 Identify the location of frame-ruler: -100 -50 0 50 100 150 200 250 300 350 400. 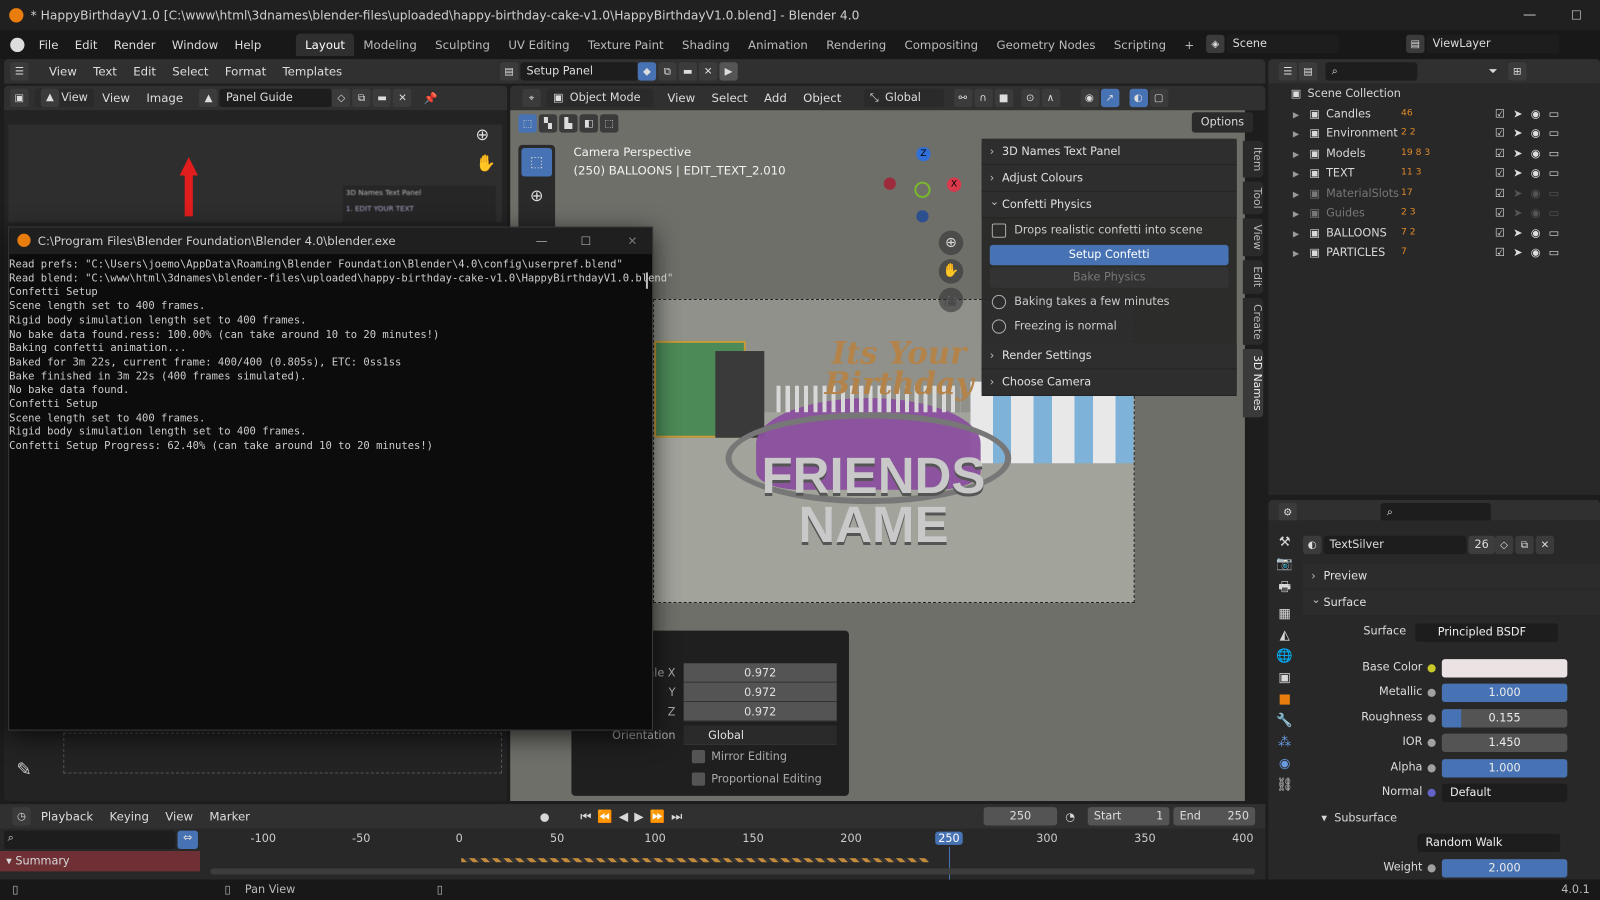
(632, 855).